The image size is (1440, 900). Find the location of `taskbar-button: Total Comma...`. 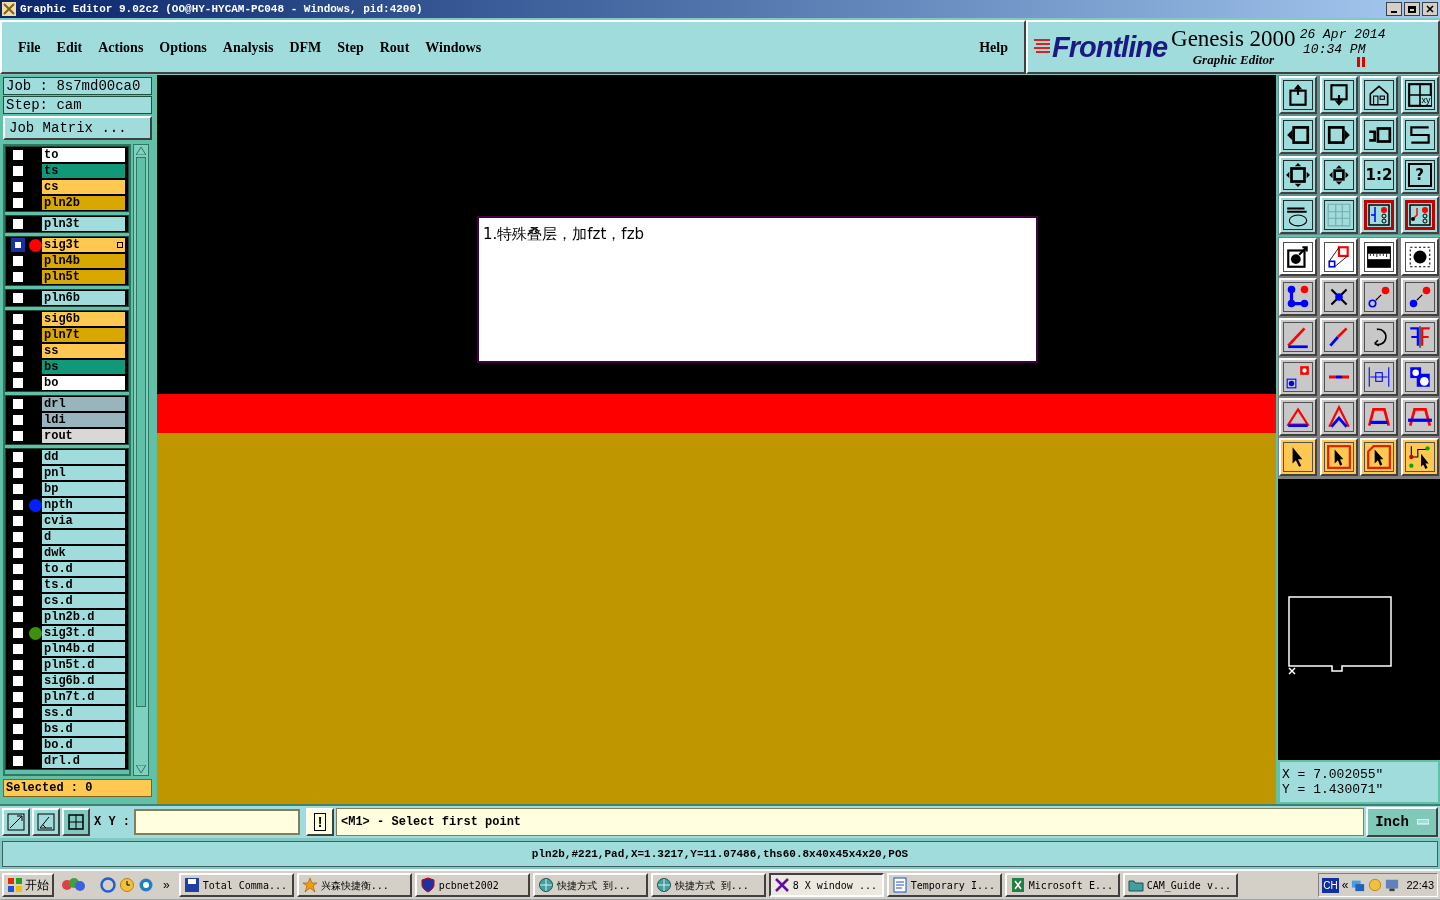

taskbar-button: Total Comma... is located at coordinates (236, 885).